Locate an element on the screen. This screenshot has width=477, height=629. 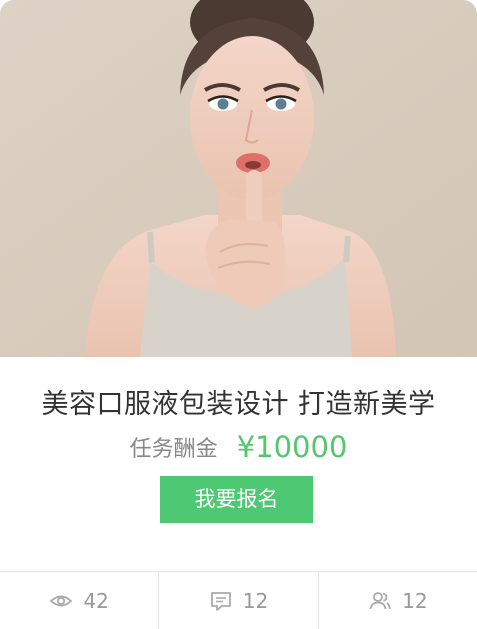
stat-views: 42 is located at coordinates (80, 600).